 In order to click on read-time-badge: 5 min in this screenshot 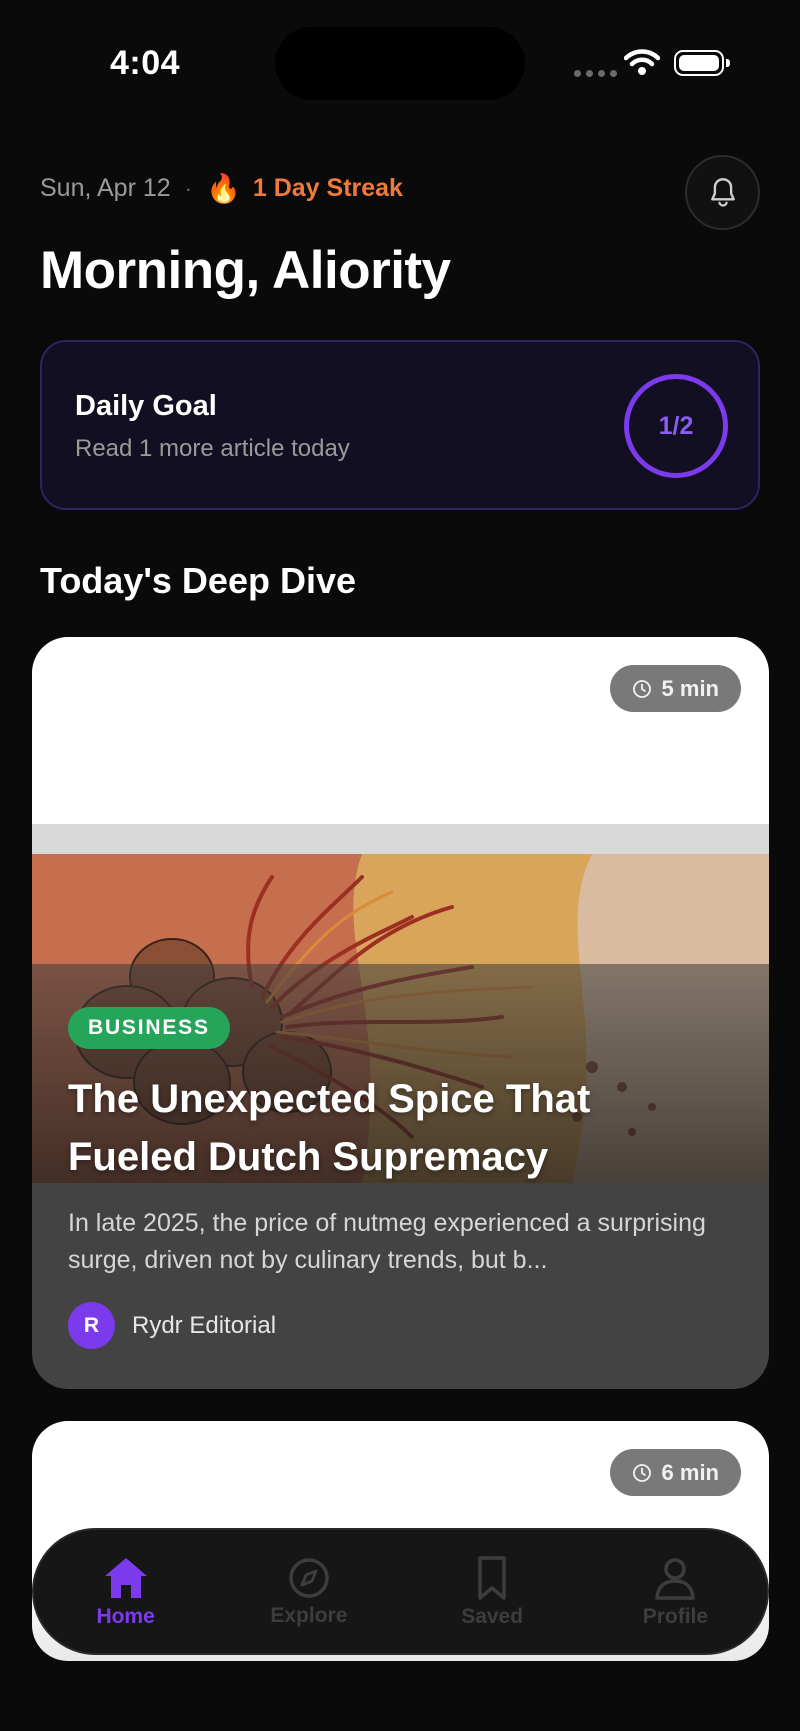, I will do `click(675, 688)`.